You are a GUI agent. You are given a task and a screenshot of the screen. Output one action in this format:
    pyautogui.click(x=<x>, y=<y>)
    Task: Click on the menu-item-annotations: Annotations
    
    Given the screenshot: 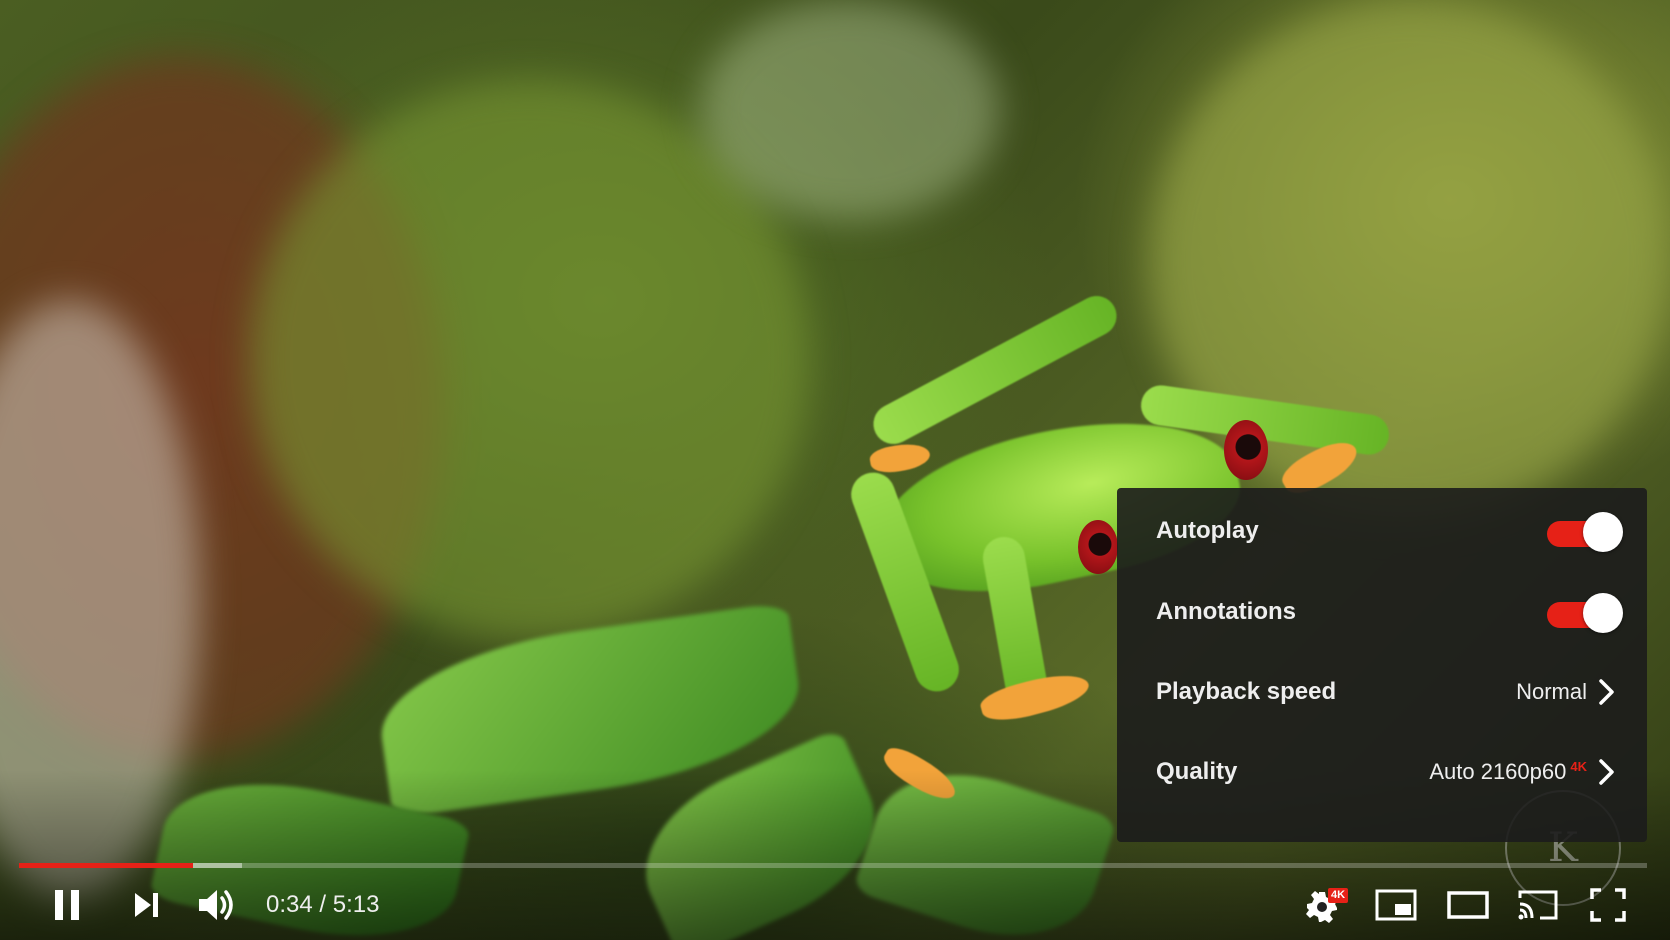 What is the action you would take?
    pyautogui.click(x=1382, y=612)
    